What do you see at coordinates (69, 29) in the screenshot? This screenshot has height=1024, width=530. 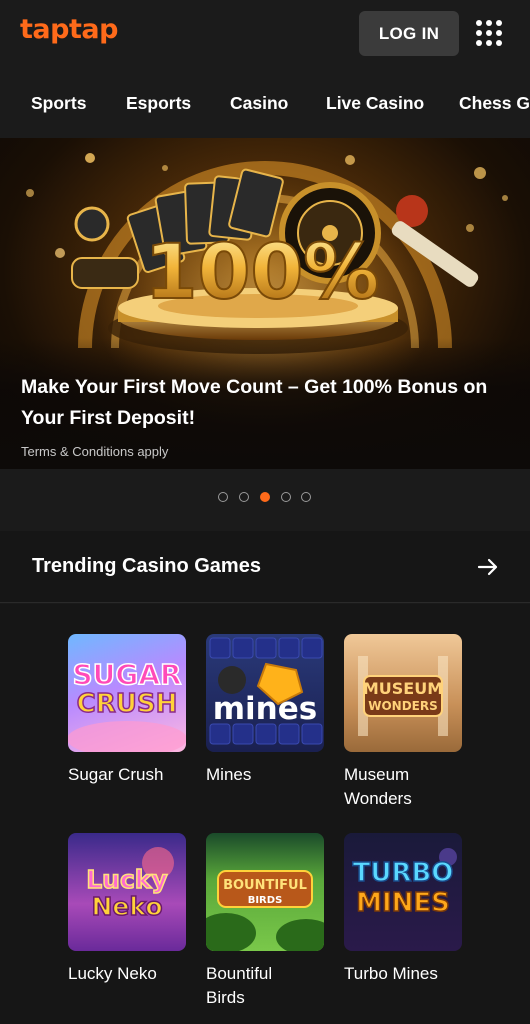 I see `taptap-logo: taptap` at bounding box center [69, 29].